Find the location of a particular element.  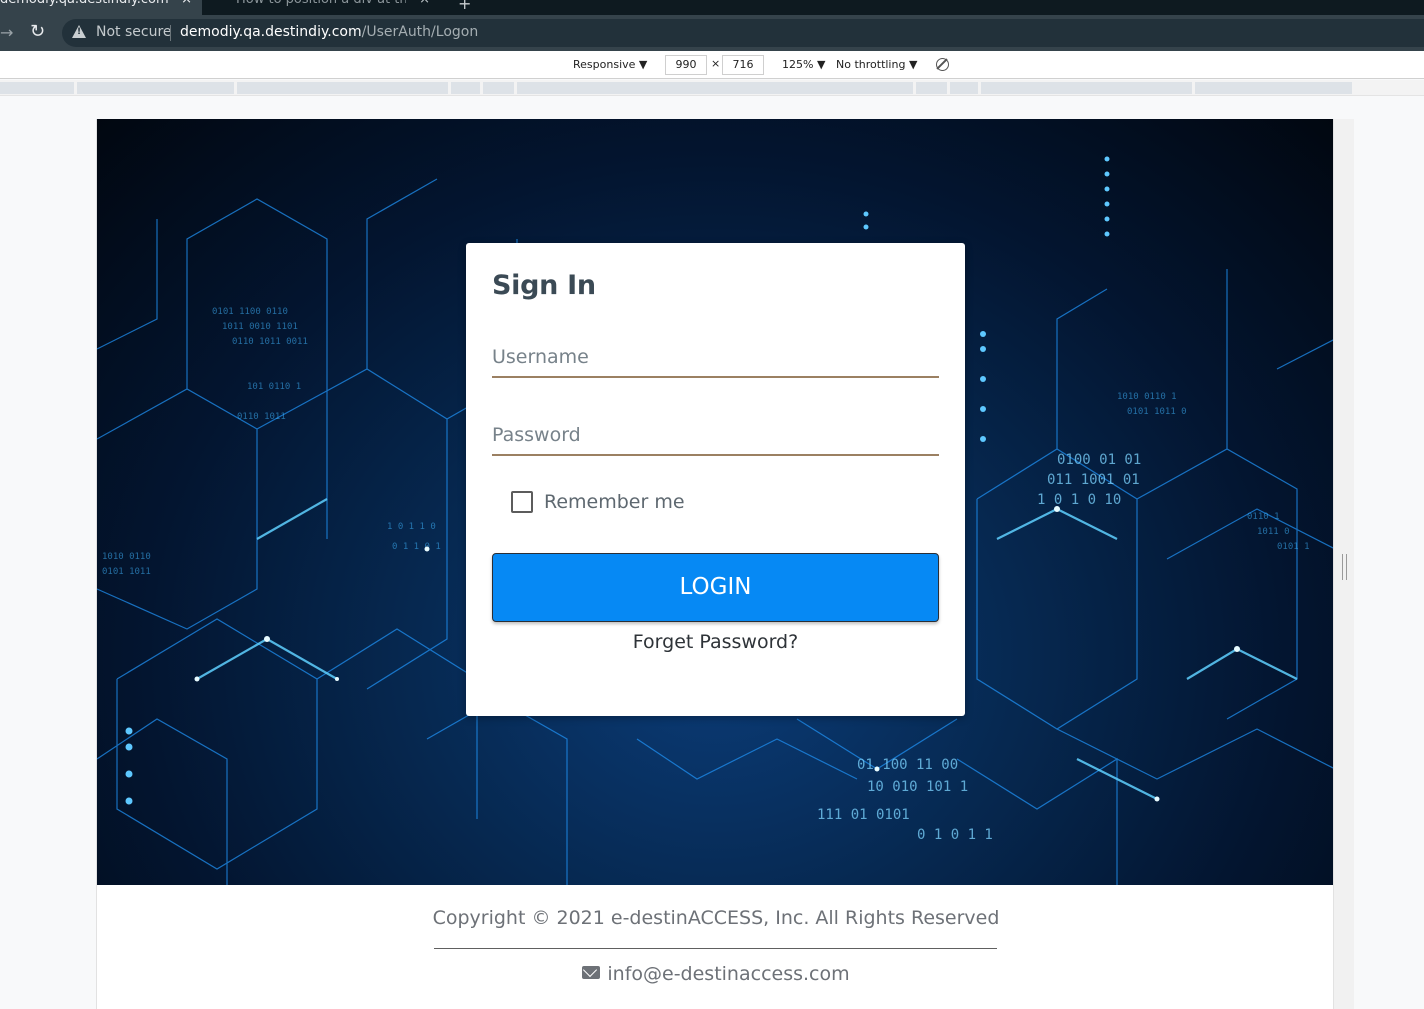

warning-icon is located at coordinates (79, 31).